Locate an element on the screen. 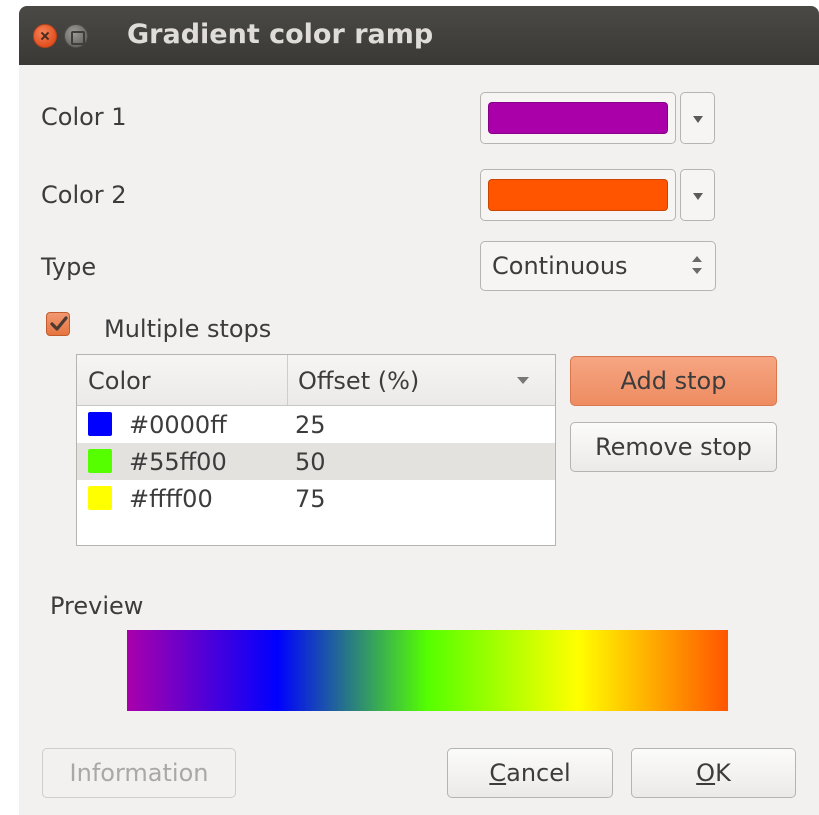  preview-label: Preview is located at coordinates (97, 606).